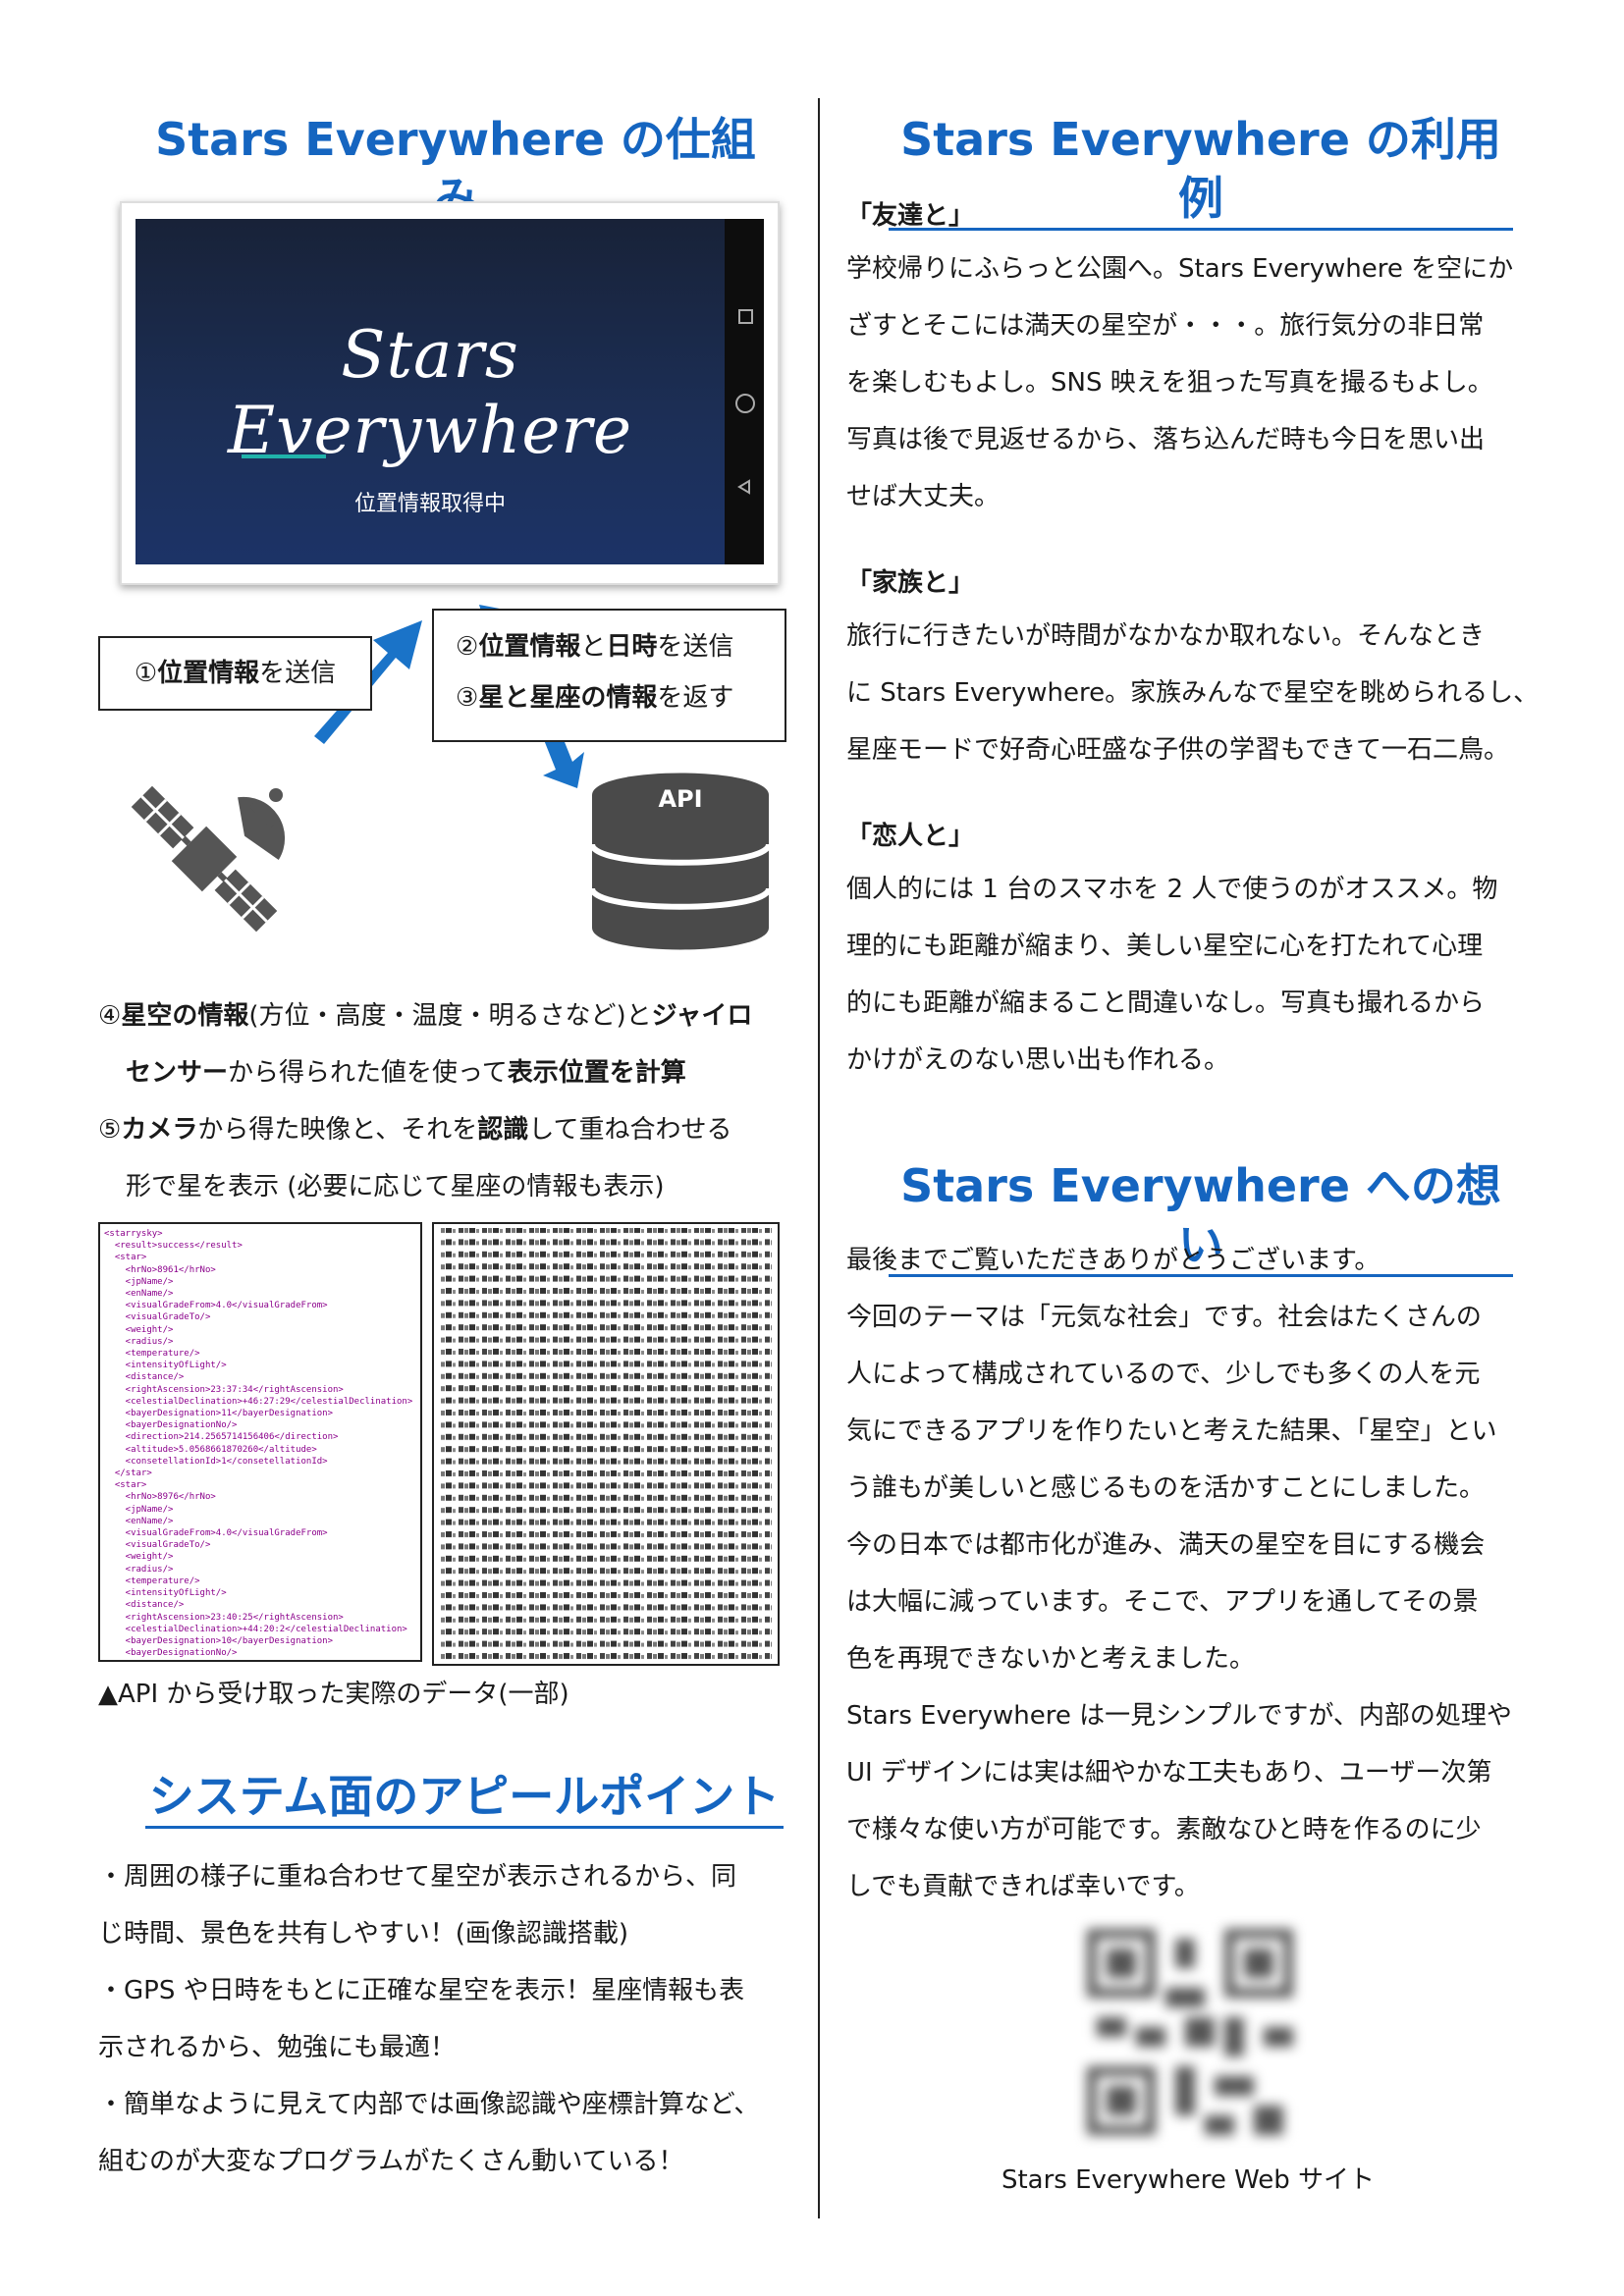  Describe the element at coordinates (1051, 1659) in the screenshot. I see `thoughts-line: 色を再現できないかと考えました。` at that location.